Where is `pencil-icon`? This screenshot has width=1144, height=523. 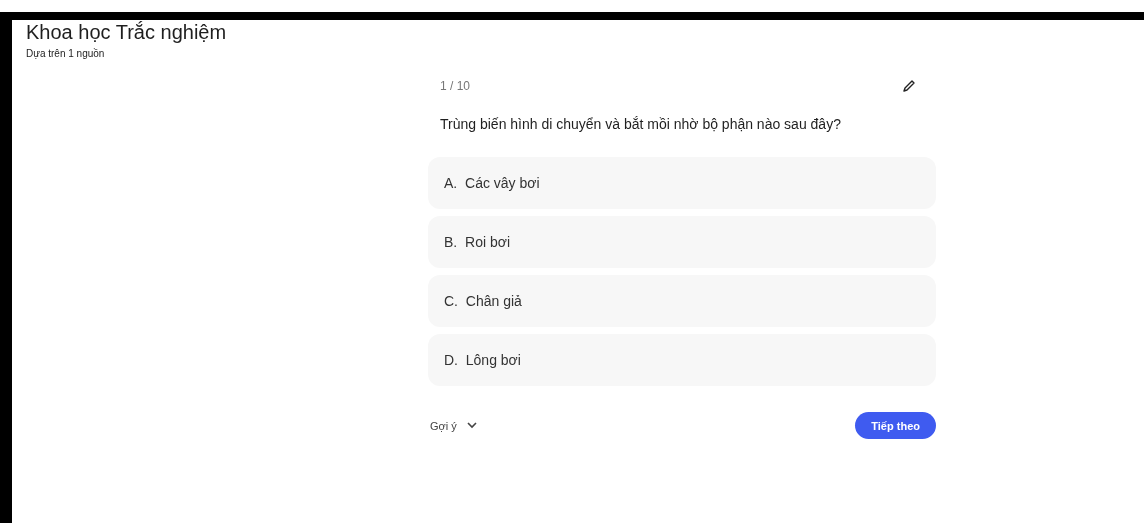 pencil-icon is located at coordinates (909, 86).